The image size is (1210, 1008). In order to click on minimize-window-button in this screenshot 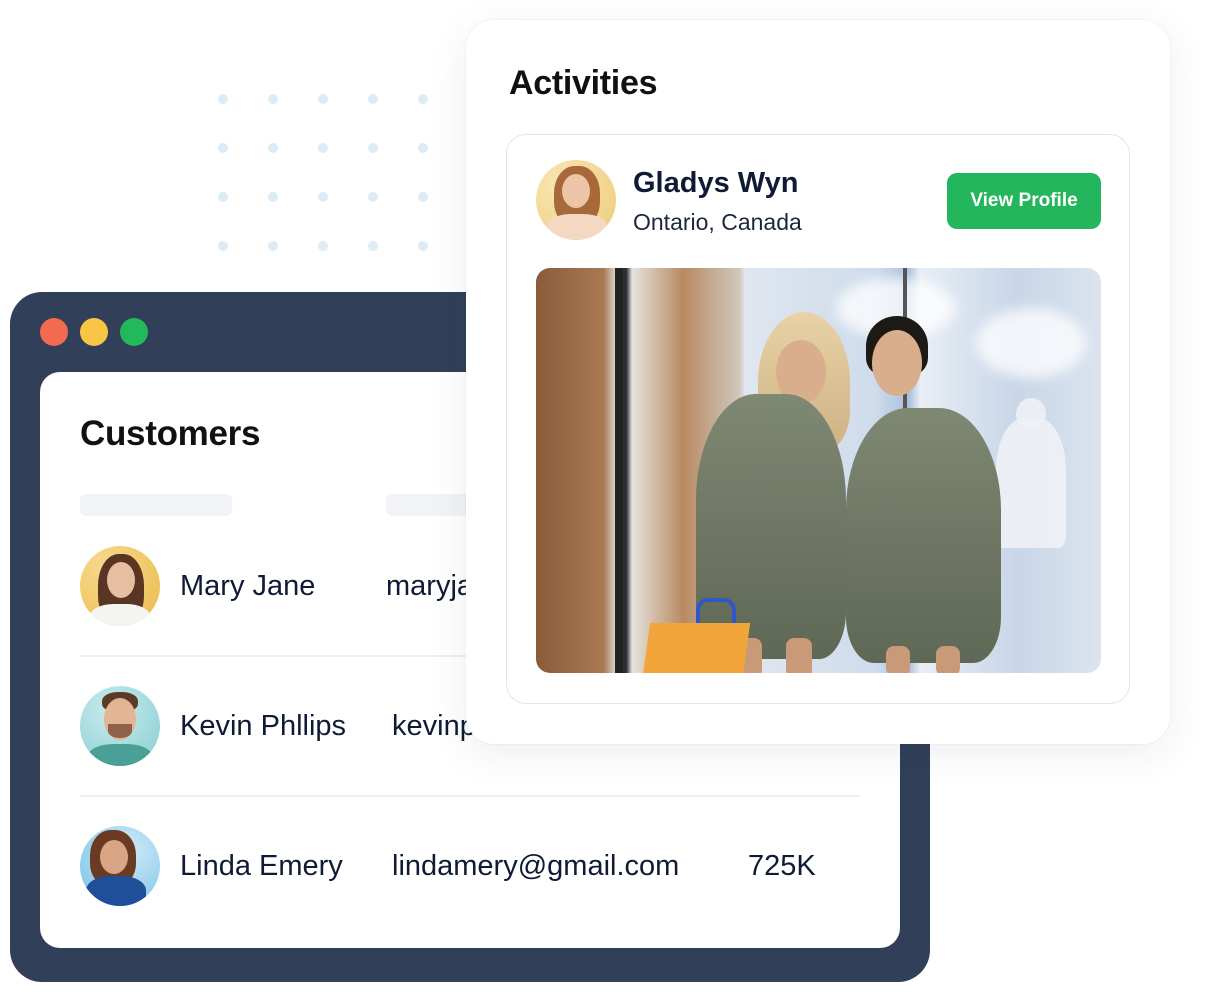, I will do `click(94, 332)`.